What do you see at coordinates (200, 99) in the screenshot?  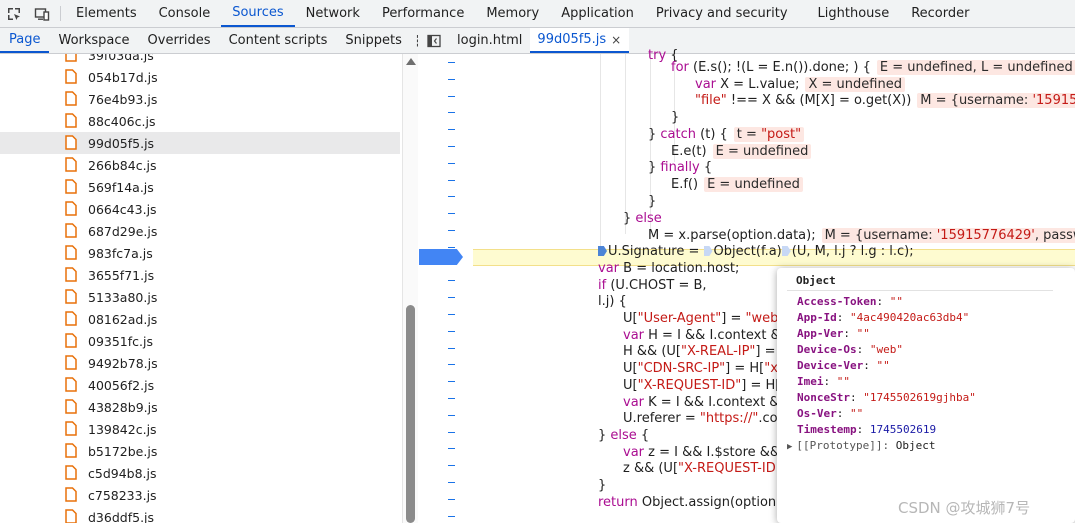 I see `file-tree-item: 76e4b93.js` at bounding box center [200, 99].